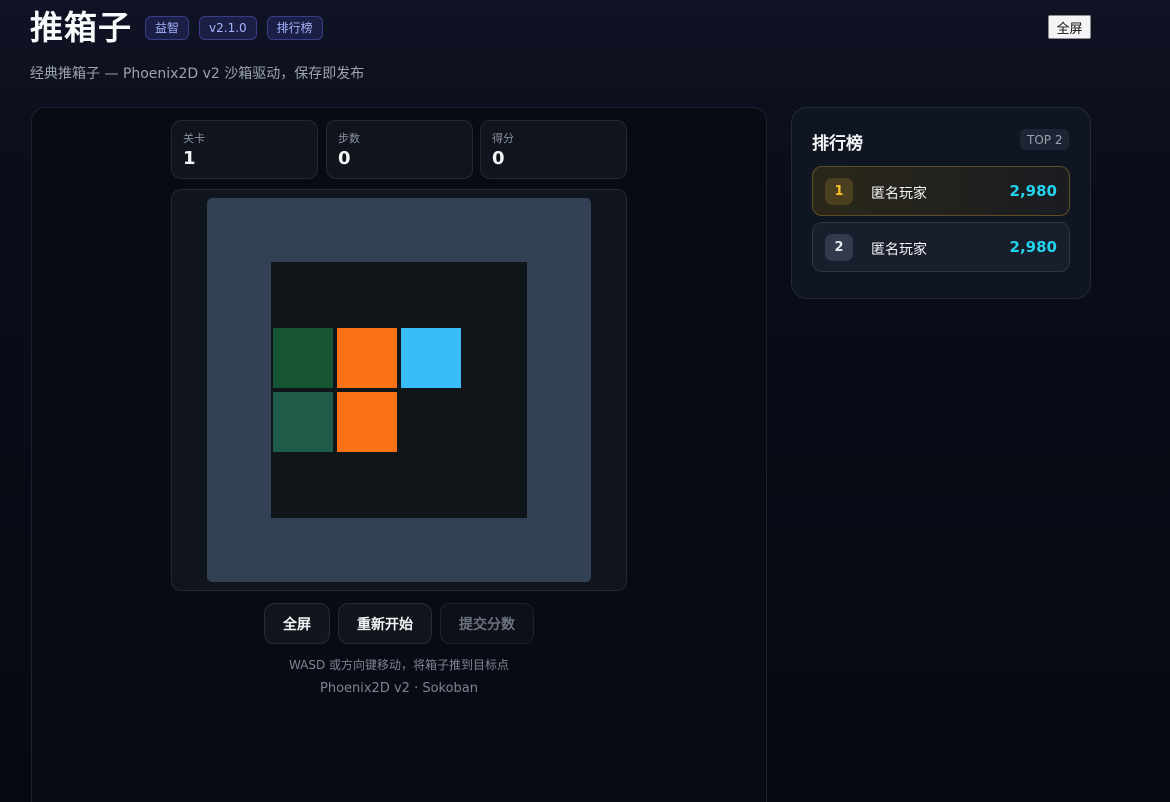  I want to click on restart-button: 重新开始, so click(385, 623).